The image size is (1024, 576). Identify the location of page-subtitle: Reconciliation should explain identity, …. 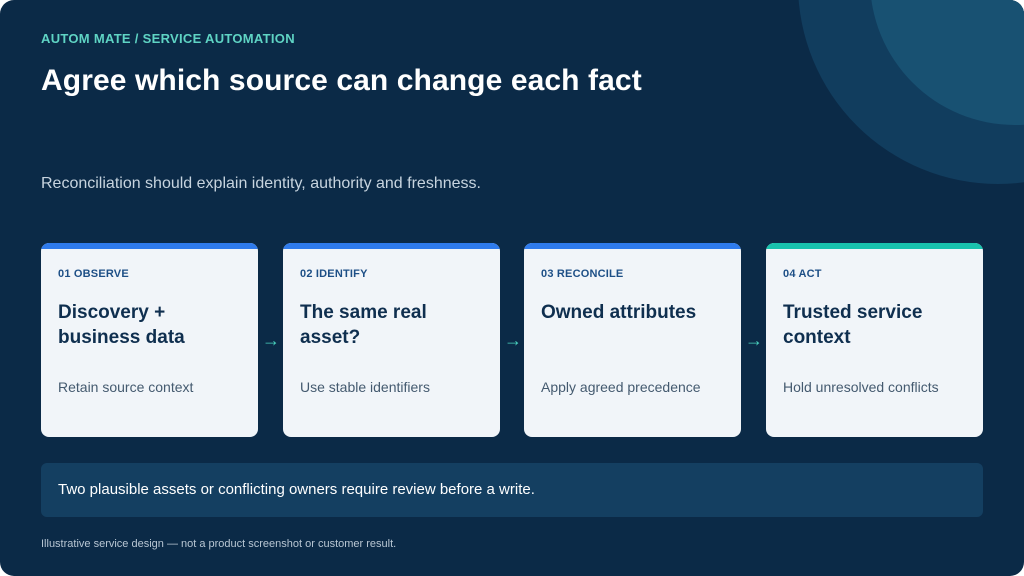
(261, 183).